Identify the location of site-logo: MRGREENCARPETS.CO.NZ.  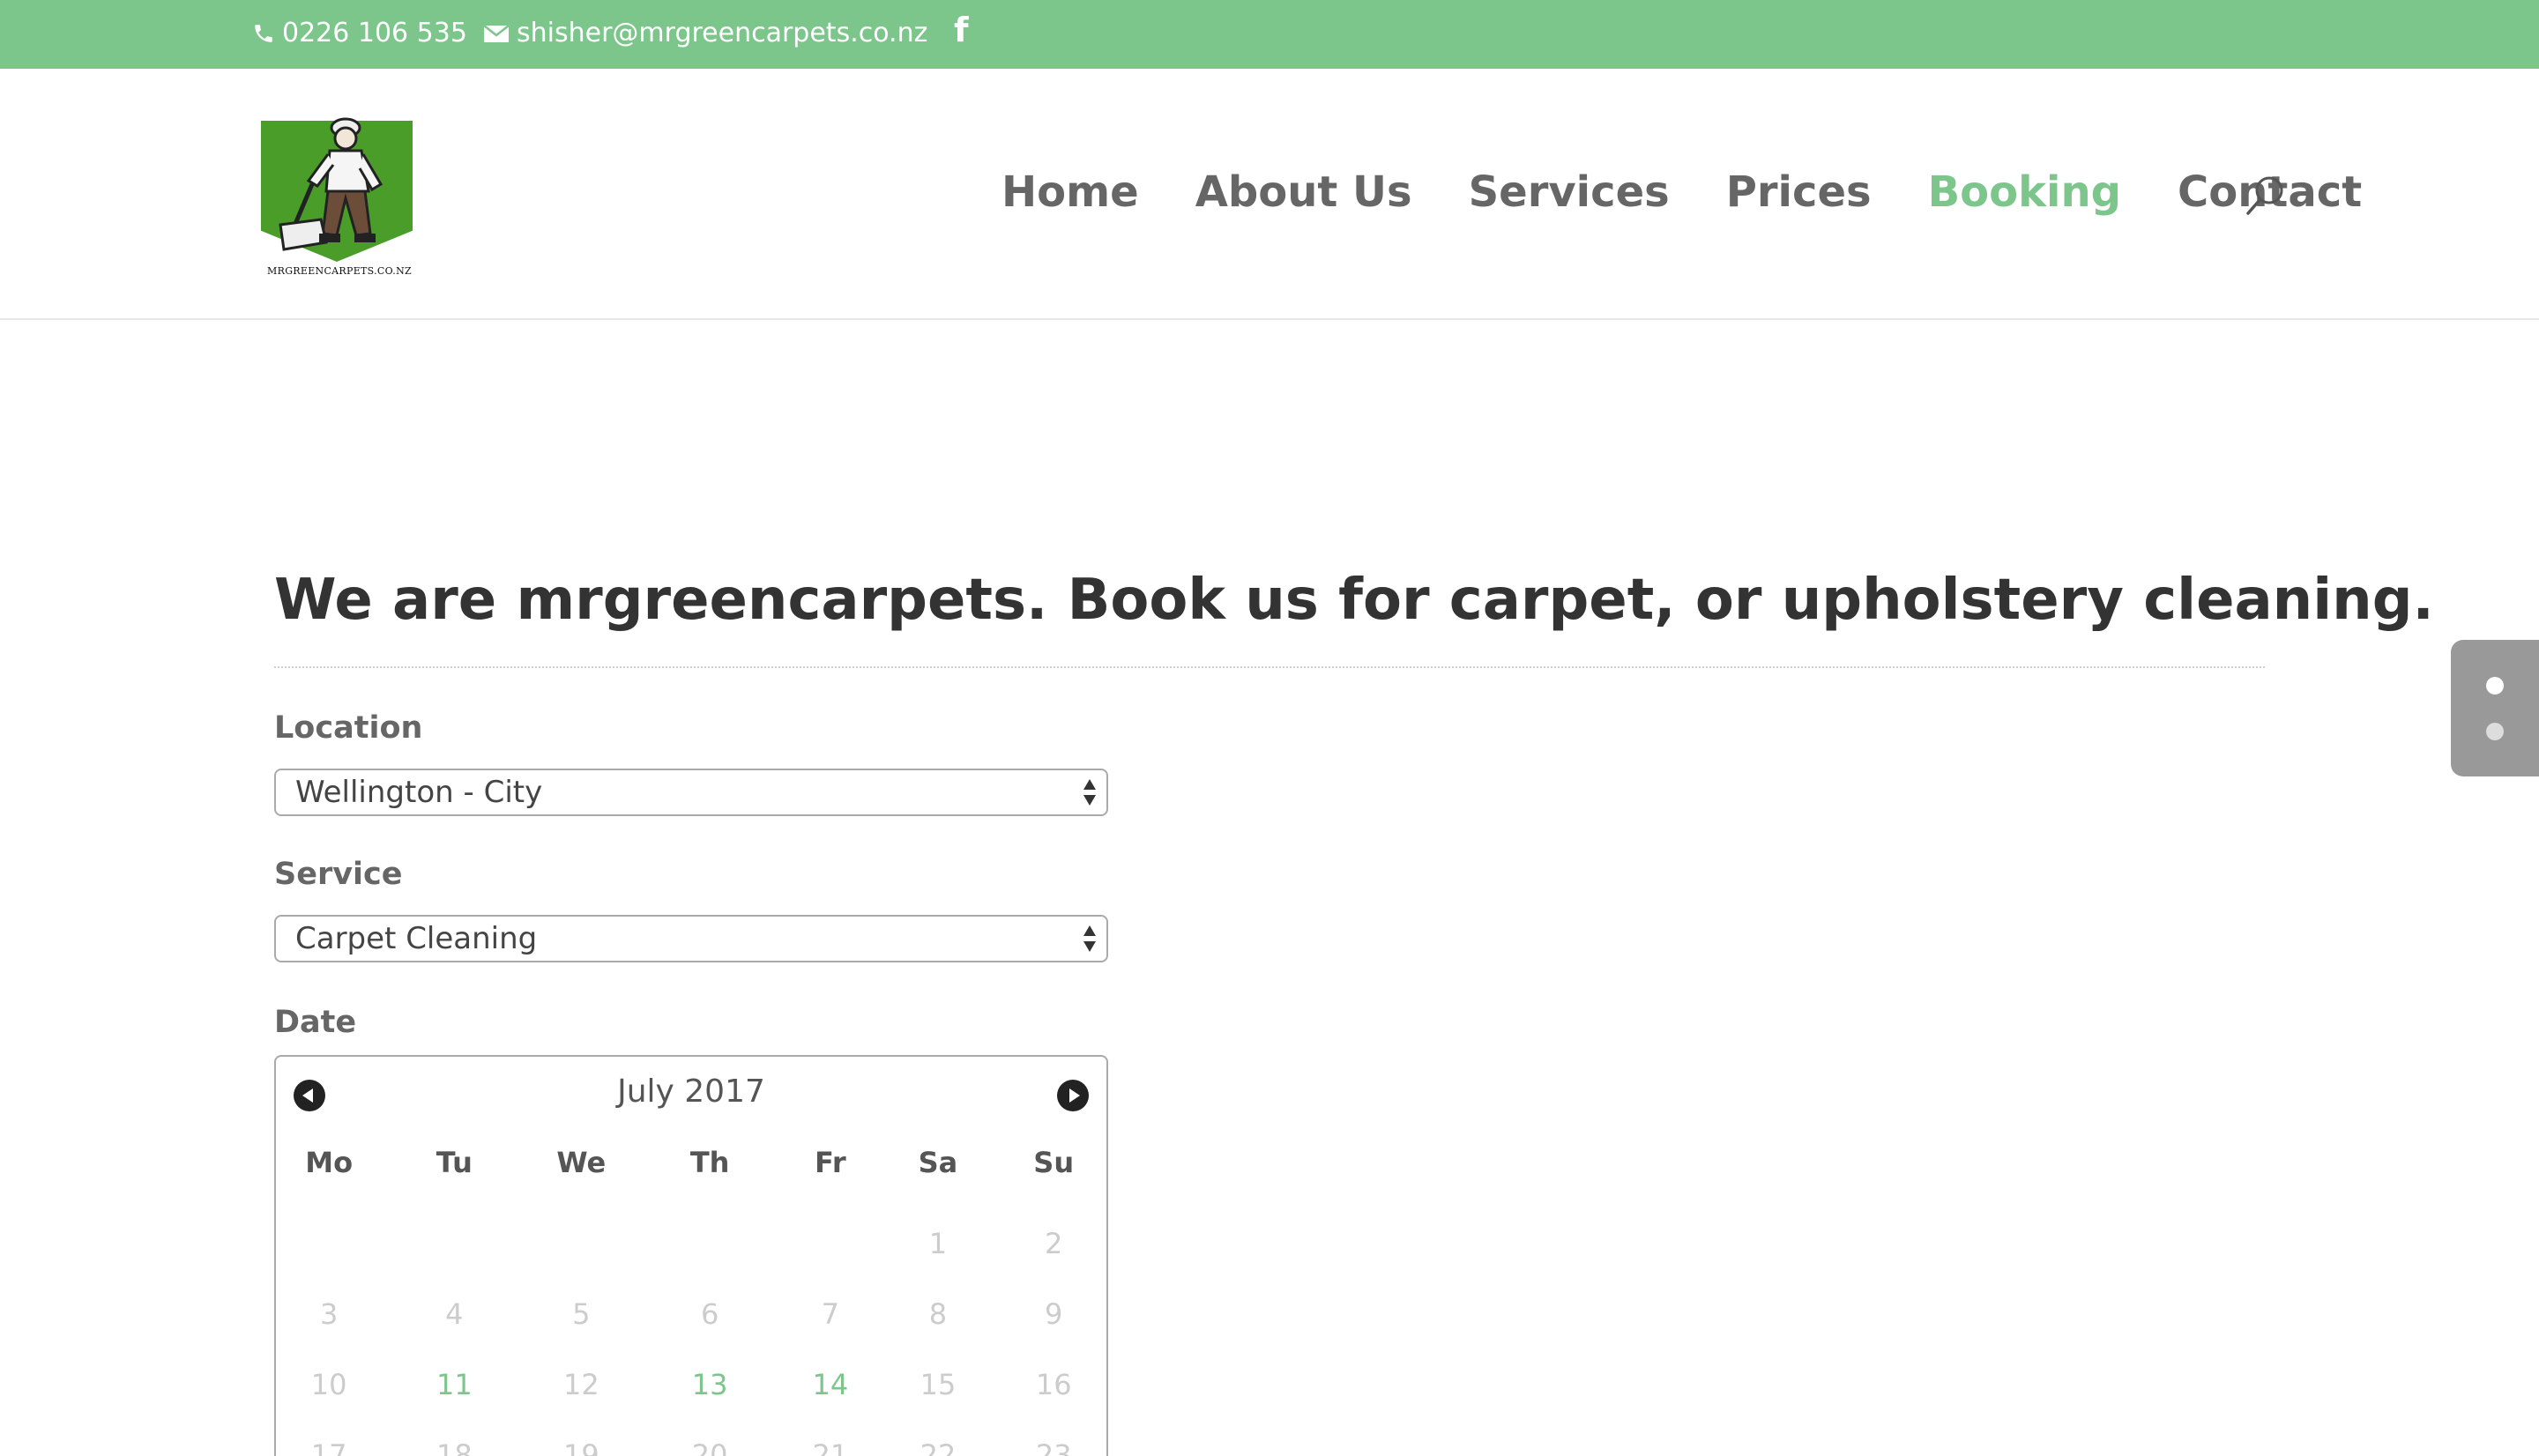
(339, 194).